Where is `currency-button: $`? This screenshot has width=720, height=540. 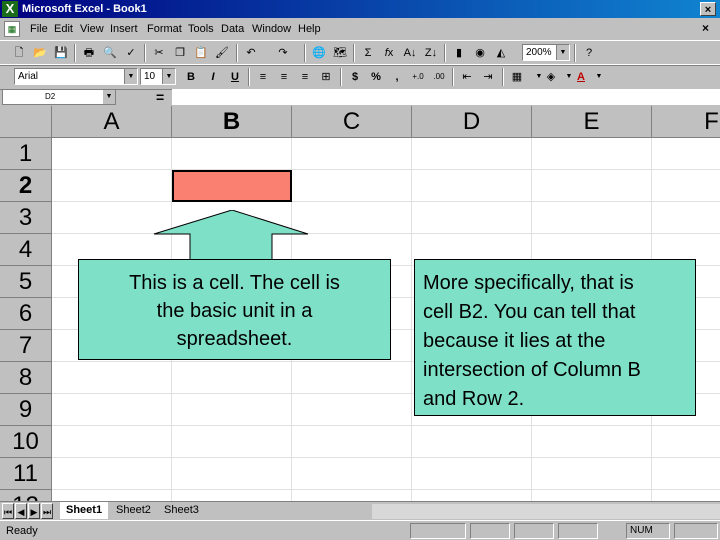
currency-button: $ is located at coordinates (355, 77).